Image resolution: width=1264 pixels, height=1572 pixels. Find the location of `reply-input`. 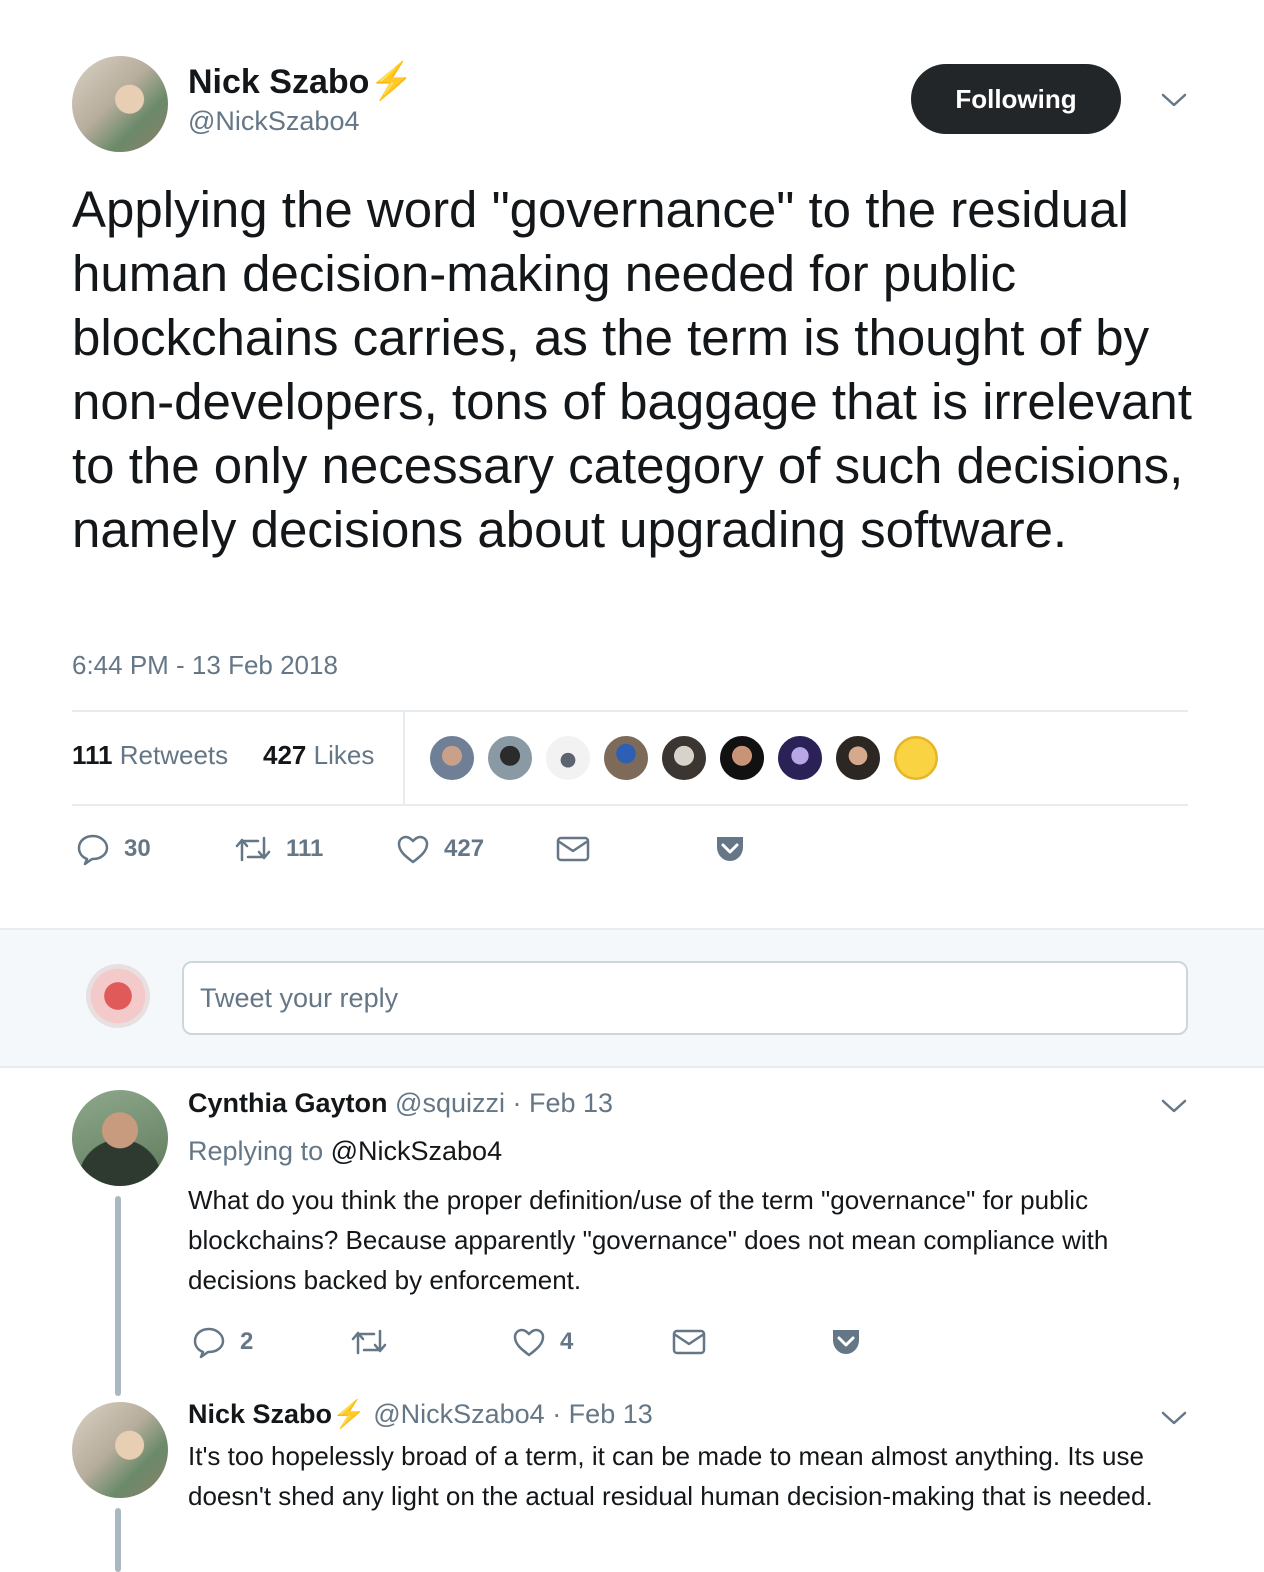

reply-input is located at coordinates (685, 998).